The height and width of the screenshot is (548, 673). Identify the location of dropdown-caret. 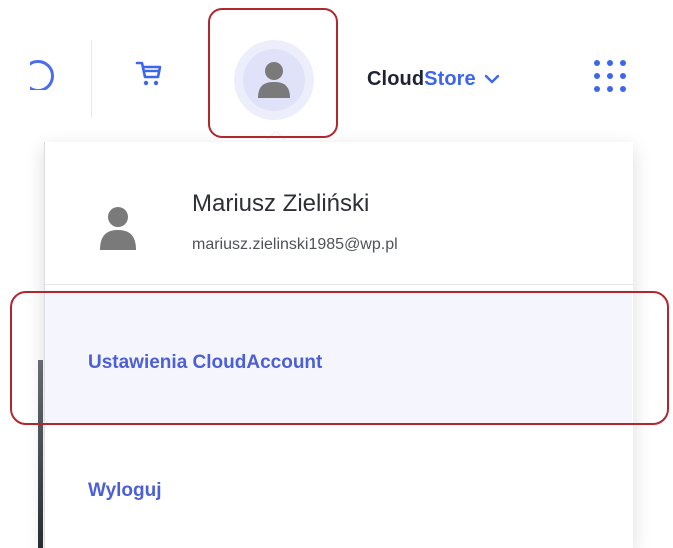
(276, 137).